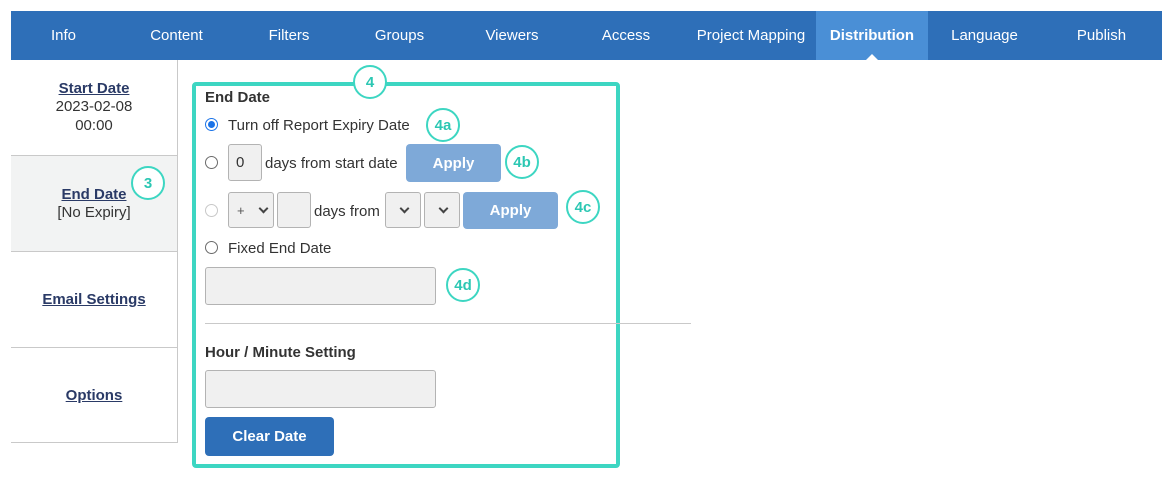 This screenshot has height=495, width=1174. Describe the element at coordinates (872, 36) in the screenshot. I see `tab-distribution: Distribution` at that location.